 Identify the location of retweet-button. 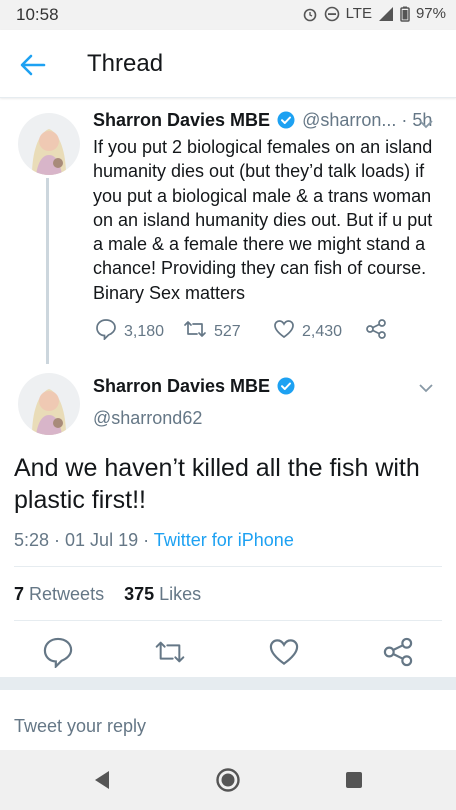
(170, 652).